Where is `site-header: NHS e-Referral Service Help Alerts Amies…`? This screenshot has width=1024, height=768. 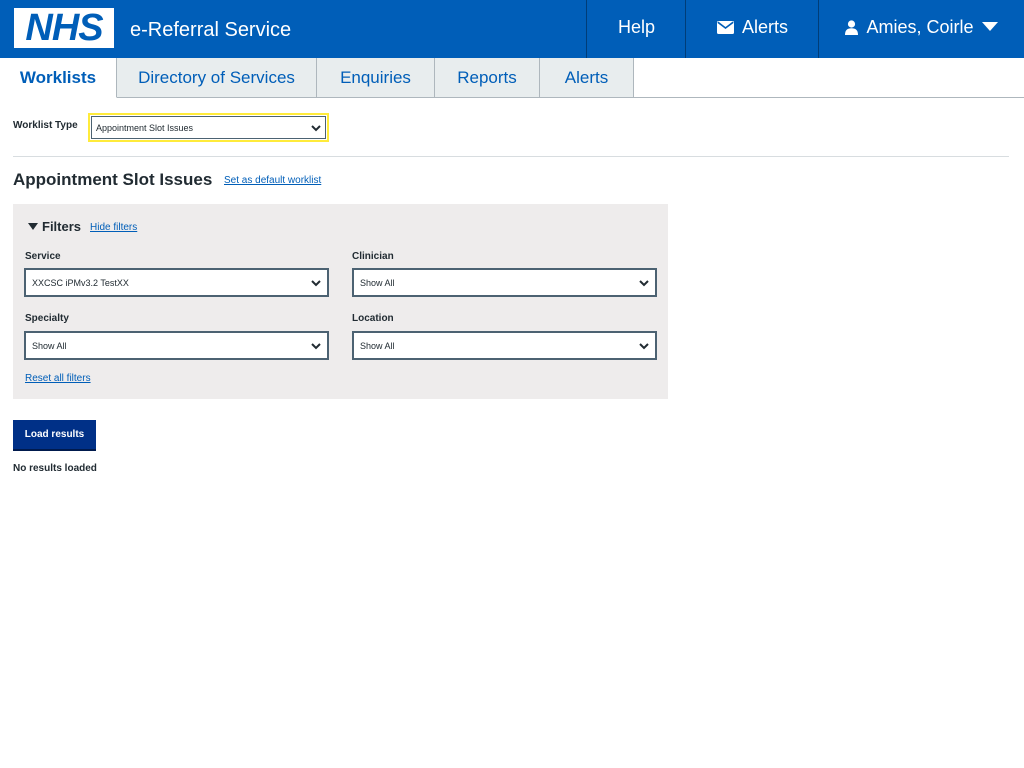
site-header: NHS e-Referral Service Help Alerts Amies… is located at coordinates (512, 29).